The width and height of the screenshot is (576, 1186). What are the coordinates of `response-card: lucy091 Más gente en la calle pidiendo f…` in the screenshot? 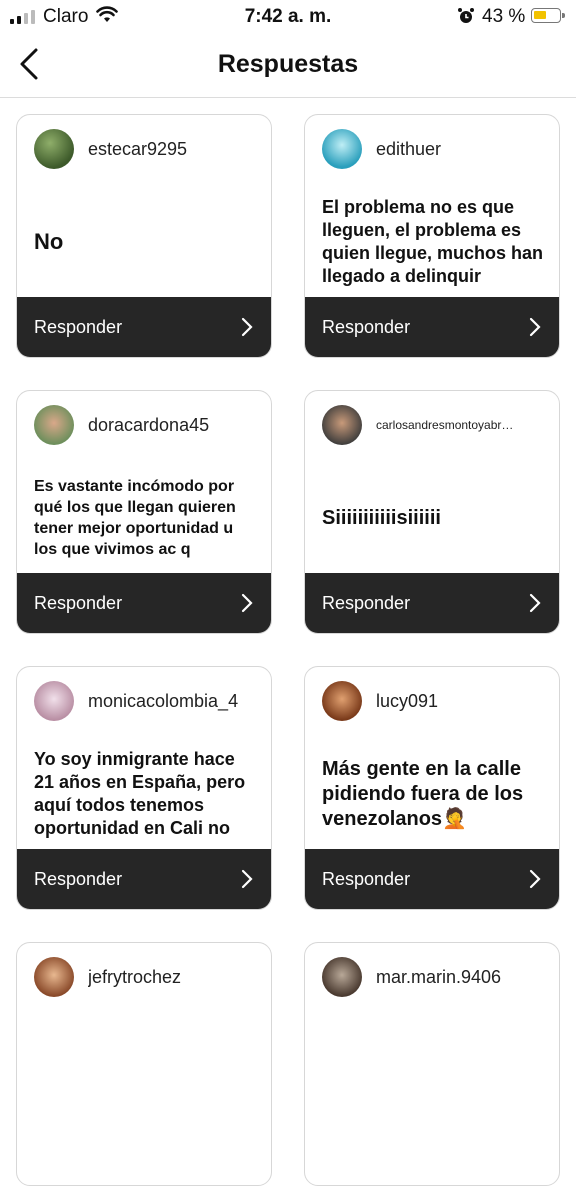 It's located at (432, 788).